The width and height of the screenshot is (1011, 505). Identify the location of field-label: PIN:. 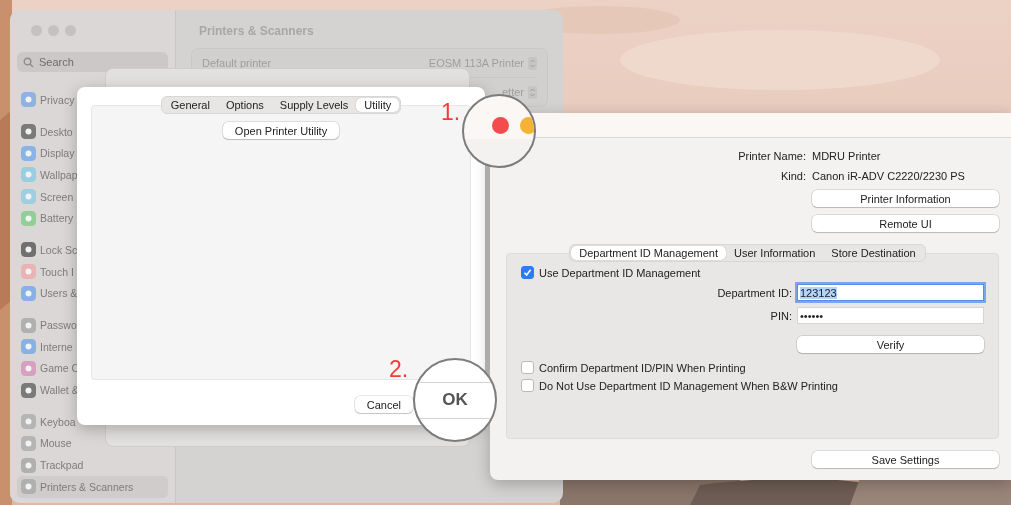
(780, 315).